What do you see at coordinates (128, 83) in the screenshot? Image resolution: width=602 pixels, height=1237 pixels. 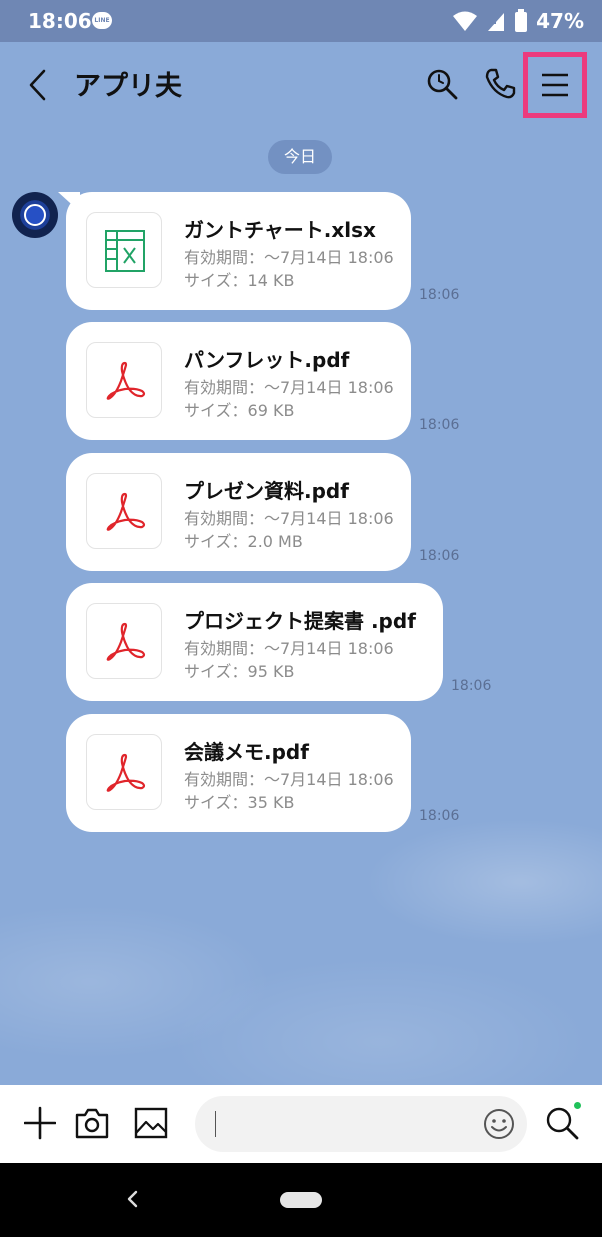 I see `chat-title: アプリ夫` at bounding box center [128, 83].